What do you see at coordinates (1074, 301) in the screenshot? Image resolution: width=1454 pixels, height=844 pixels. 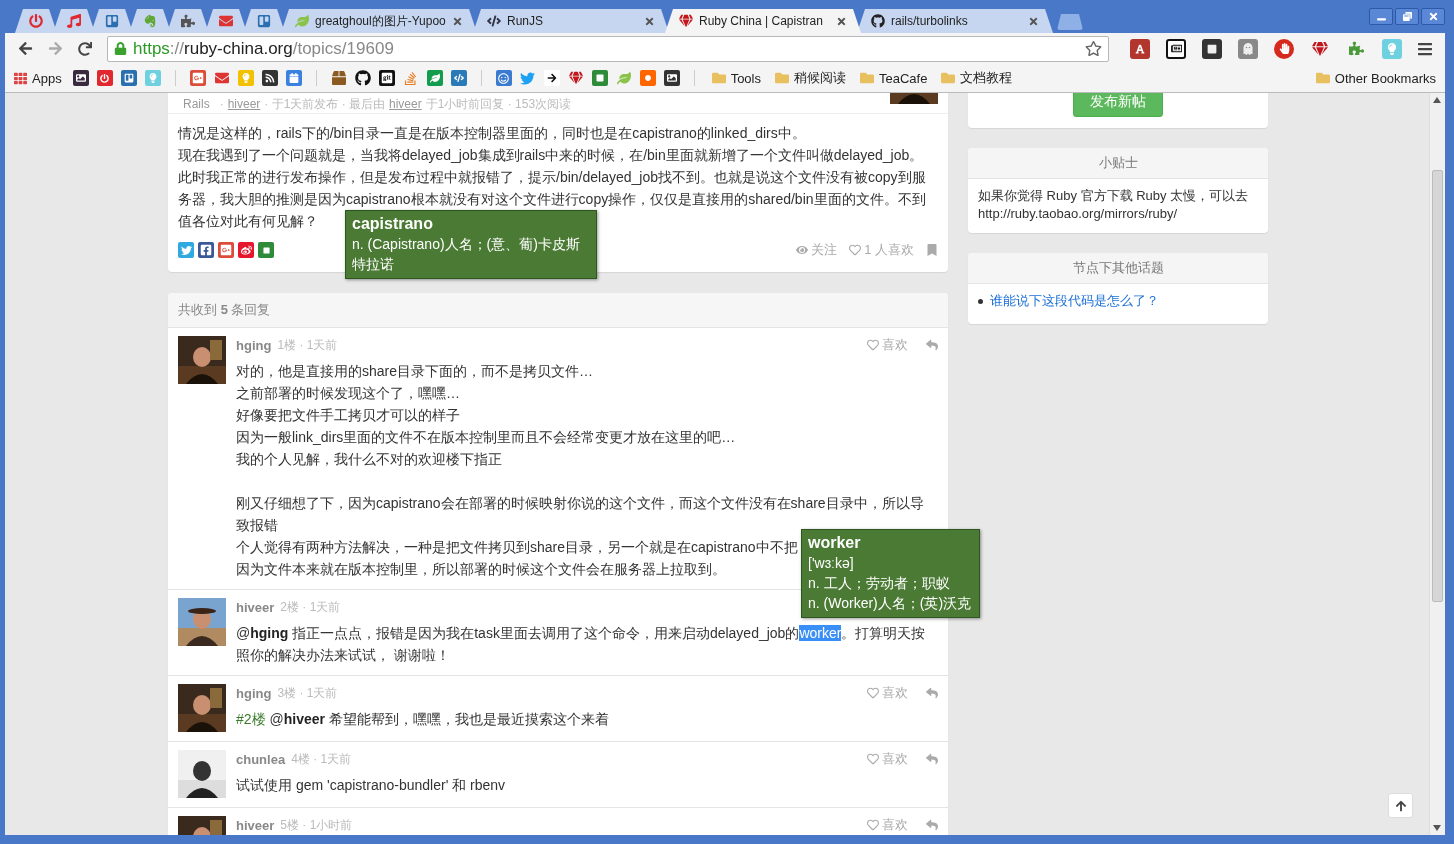 I see `topic-link: 谁能说下这段代码是怎么了？` at bounding box center [1074, 301].